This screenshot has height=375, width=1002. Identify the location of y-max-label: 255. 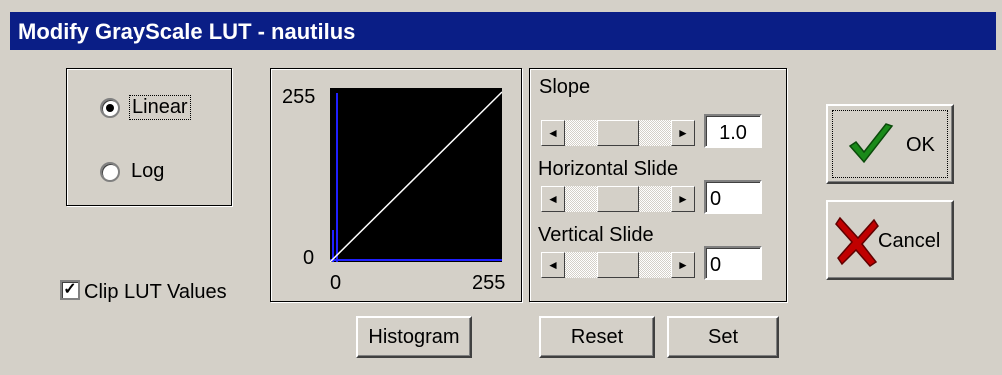
(299, 97).